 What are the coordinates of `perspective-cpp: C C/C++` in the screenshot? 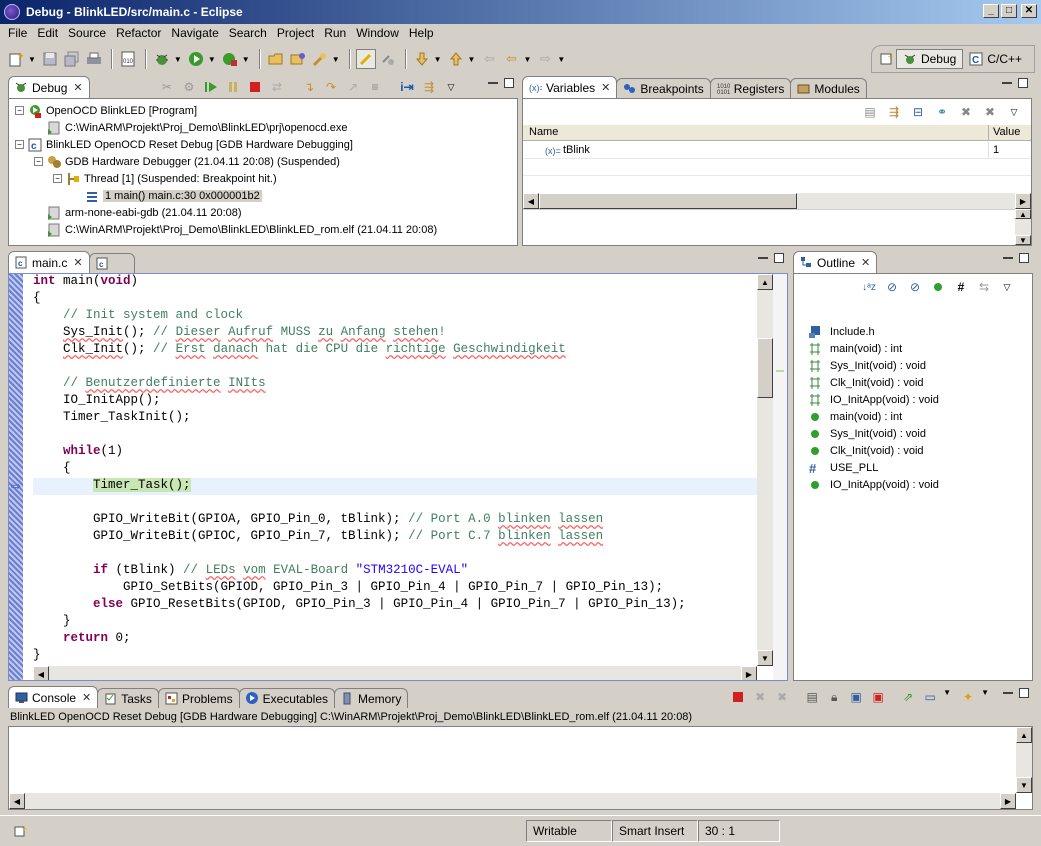 It's located at (995, 59).